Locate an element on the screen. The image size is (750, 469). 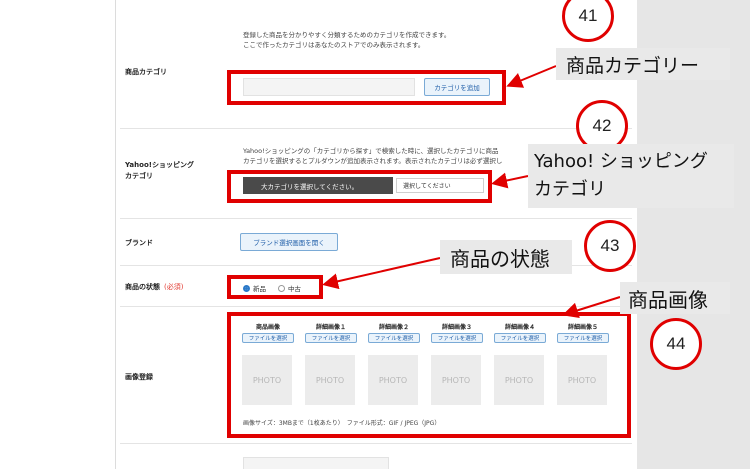
yahoo-label-line: カテゴリ is located at coordinates (139, 176).